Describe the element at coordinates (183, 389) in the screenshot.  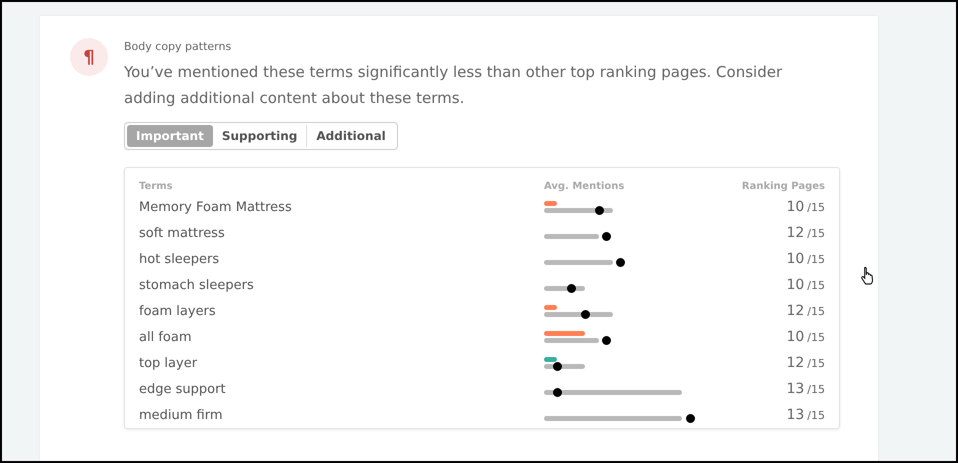
I see `term-text: edge support` at that location.